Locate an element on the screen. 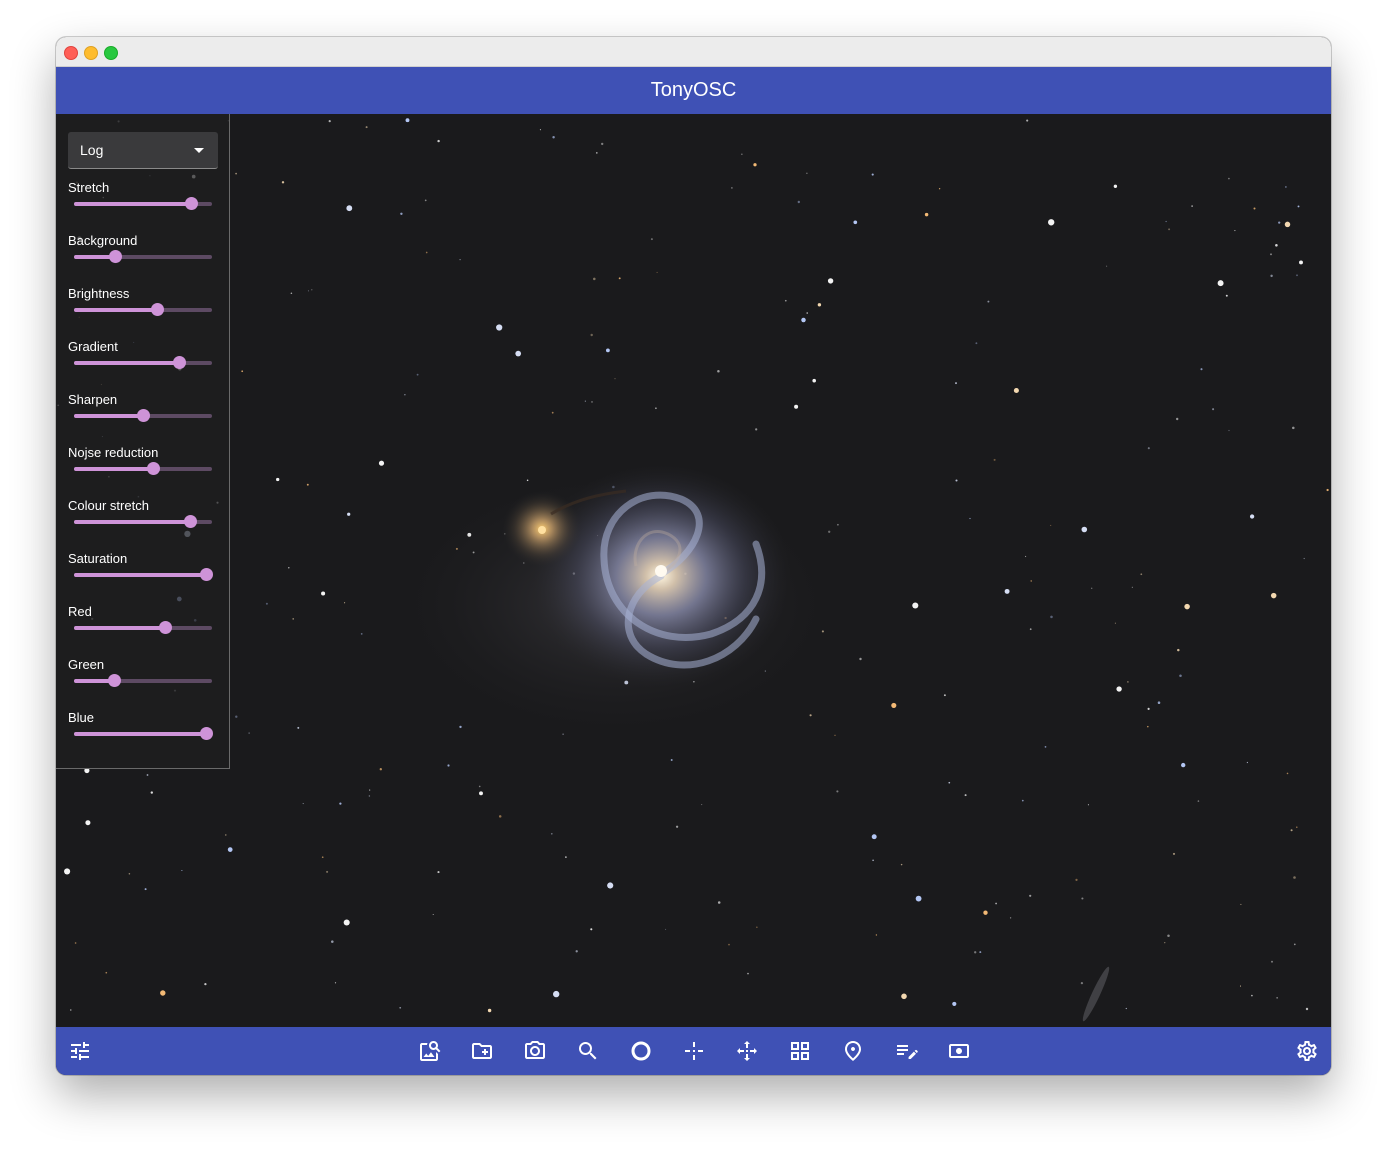 The width and height of the screenshot is (1387, 1149). settings-gear-icon is located at coordinates (1307, 1051).